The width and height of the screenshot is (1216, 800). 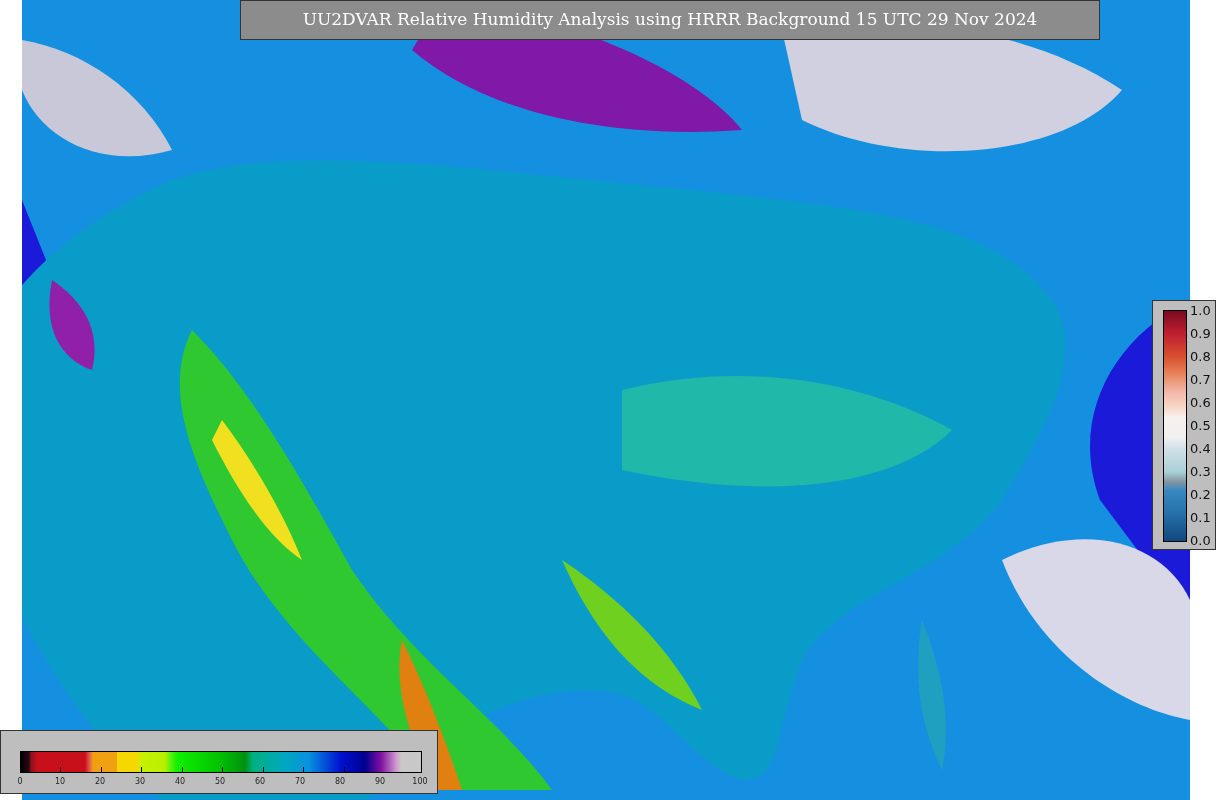 I want to click on scale-tick-label: 60, so click(x=260, y=781).